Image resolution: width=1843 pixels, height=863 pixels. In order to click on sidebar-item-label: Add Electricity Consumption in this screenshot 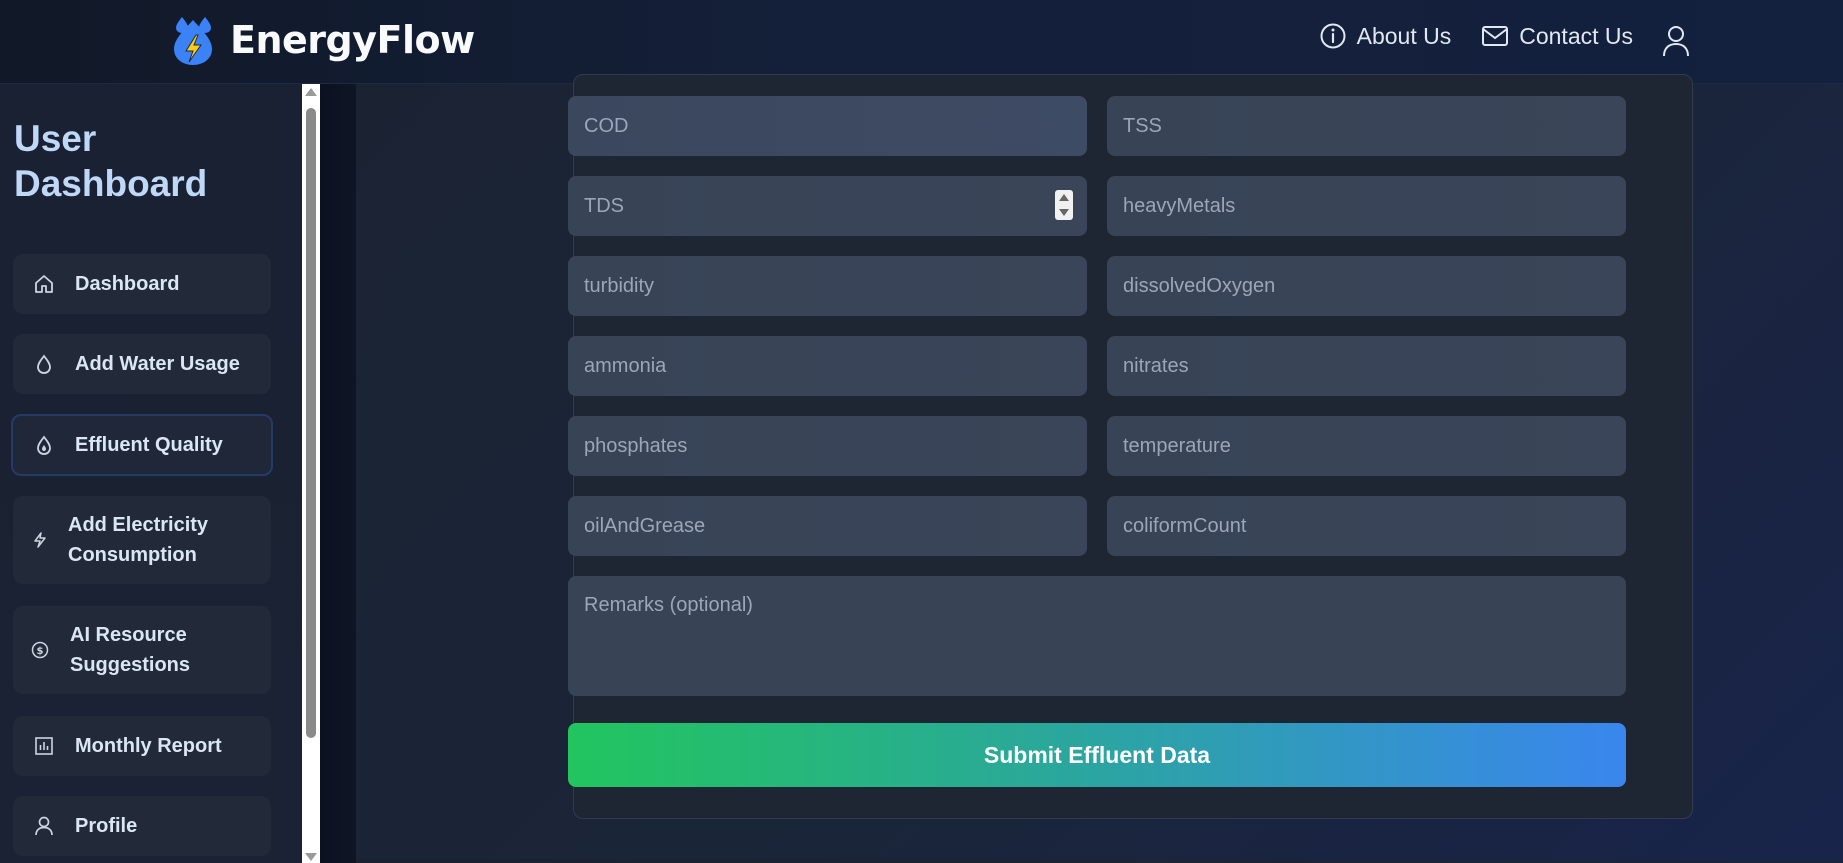, I will do `click(138, 540)`.